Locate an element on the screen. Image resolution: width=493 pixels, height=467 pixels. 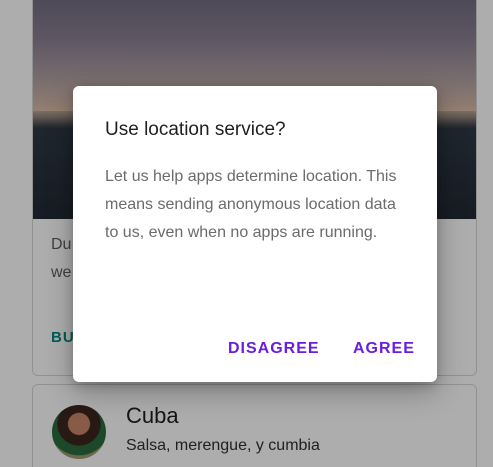
agree-button: AGREE is located at coordinates (384, 349).